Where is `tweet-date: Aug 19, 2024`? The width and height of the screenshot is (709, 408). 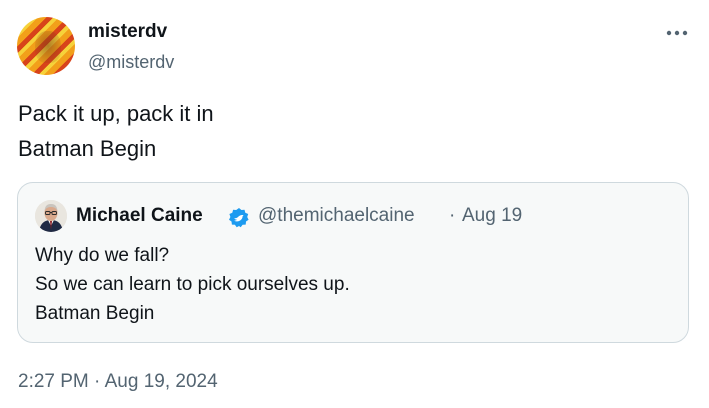
tweet-date: Aug 19, 2024 is located at coordinates (161, 381).